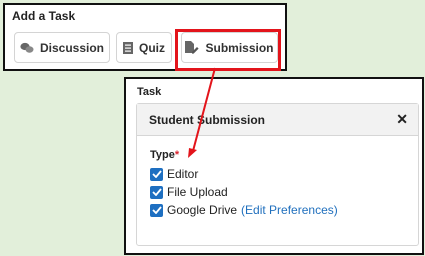 The height and width of the screenshot is (256, 425). Describe the element at coordinates (277, 120) in the screenshot. I see `card-header: Student Submission ✕` at that location.